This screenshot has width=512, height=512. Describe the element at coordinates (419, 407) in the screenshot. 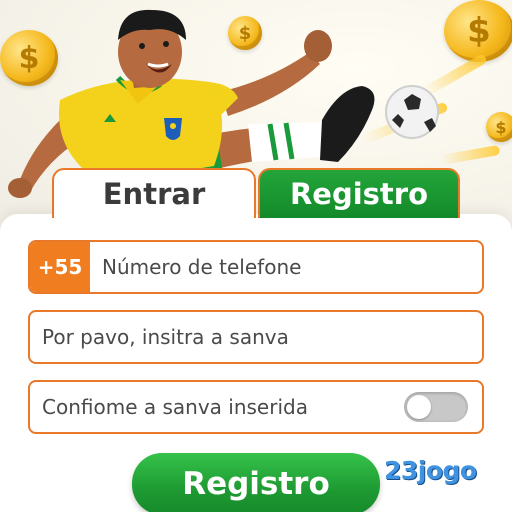

I see `toggle-knob` at that location.